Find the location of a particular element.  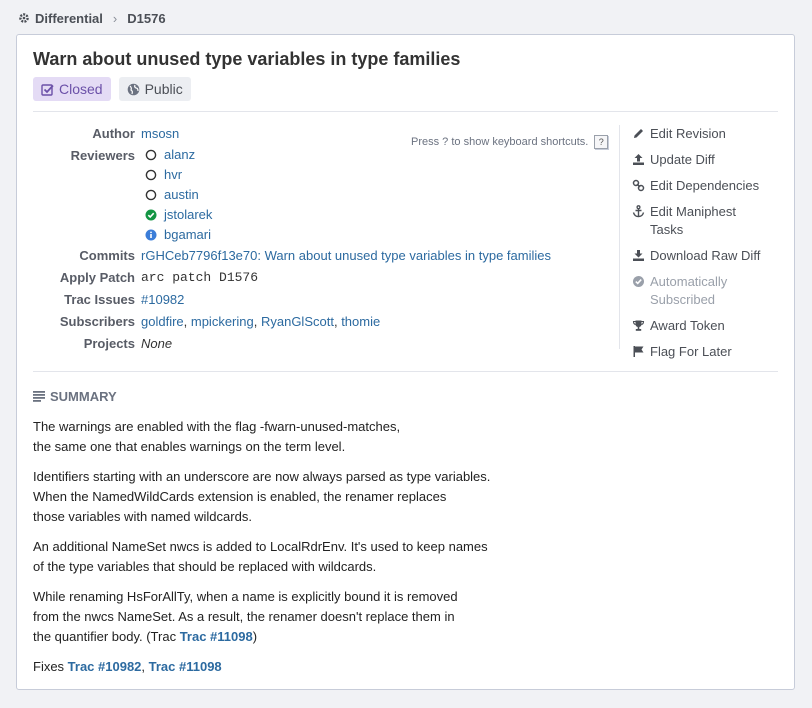

action-label: Flag For Later is located at coordinates (691, 351).